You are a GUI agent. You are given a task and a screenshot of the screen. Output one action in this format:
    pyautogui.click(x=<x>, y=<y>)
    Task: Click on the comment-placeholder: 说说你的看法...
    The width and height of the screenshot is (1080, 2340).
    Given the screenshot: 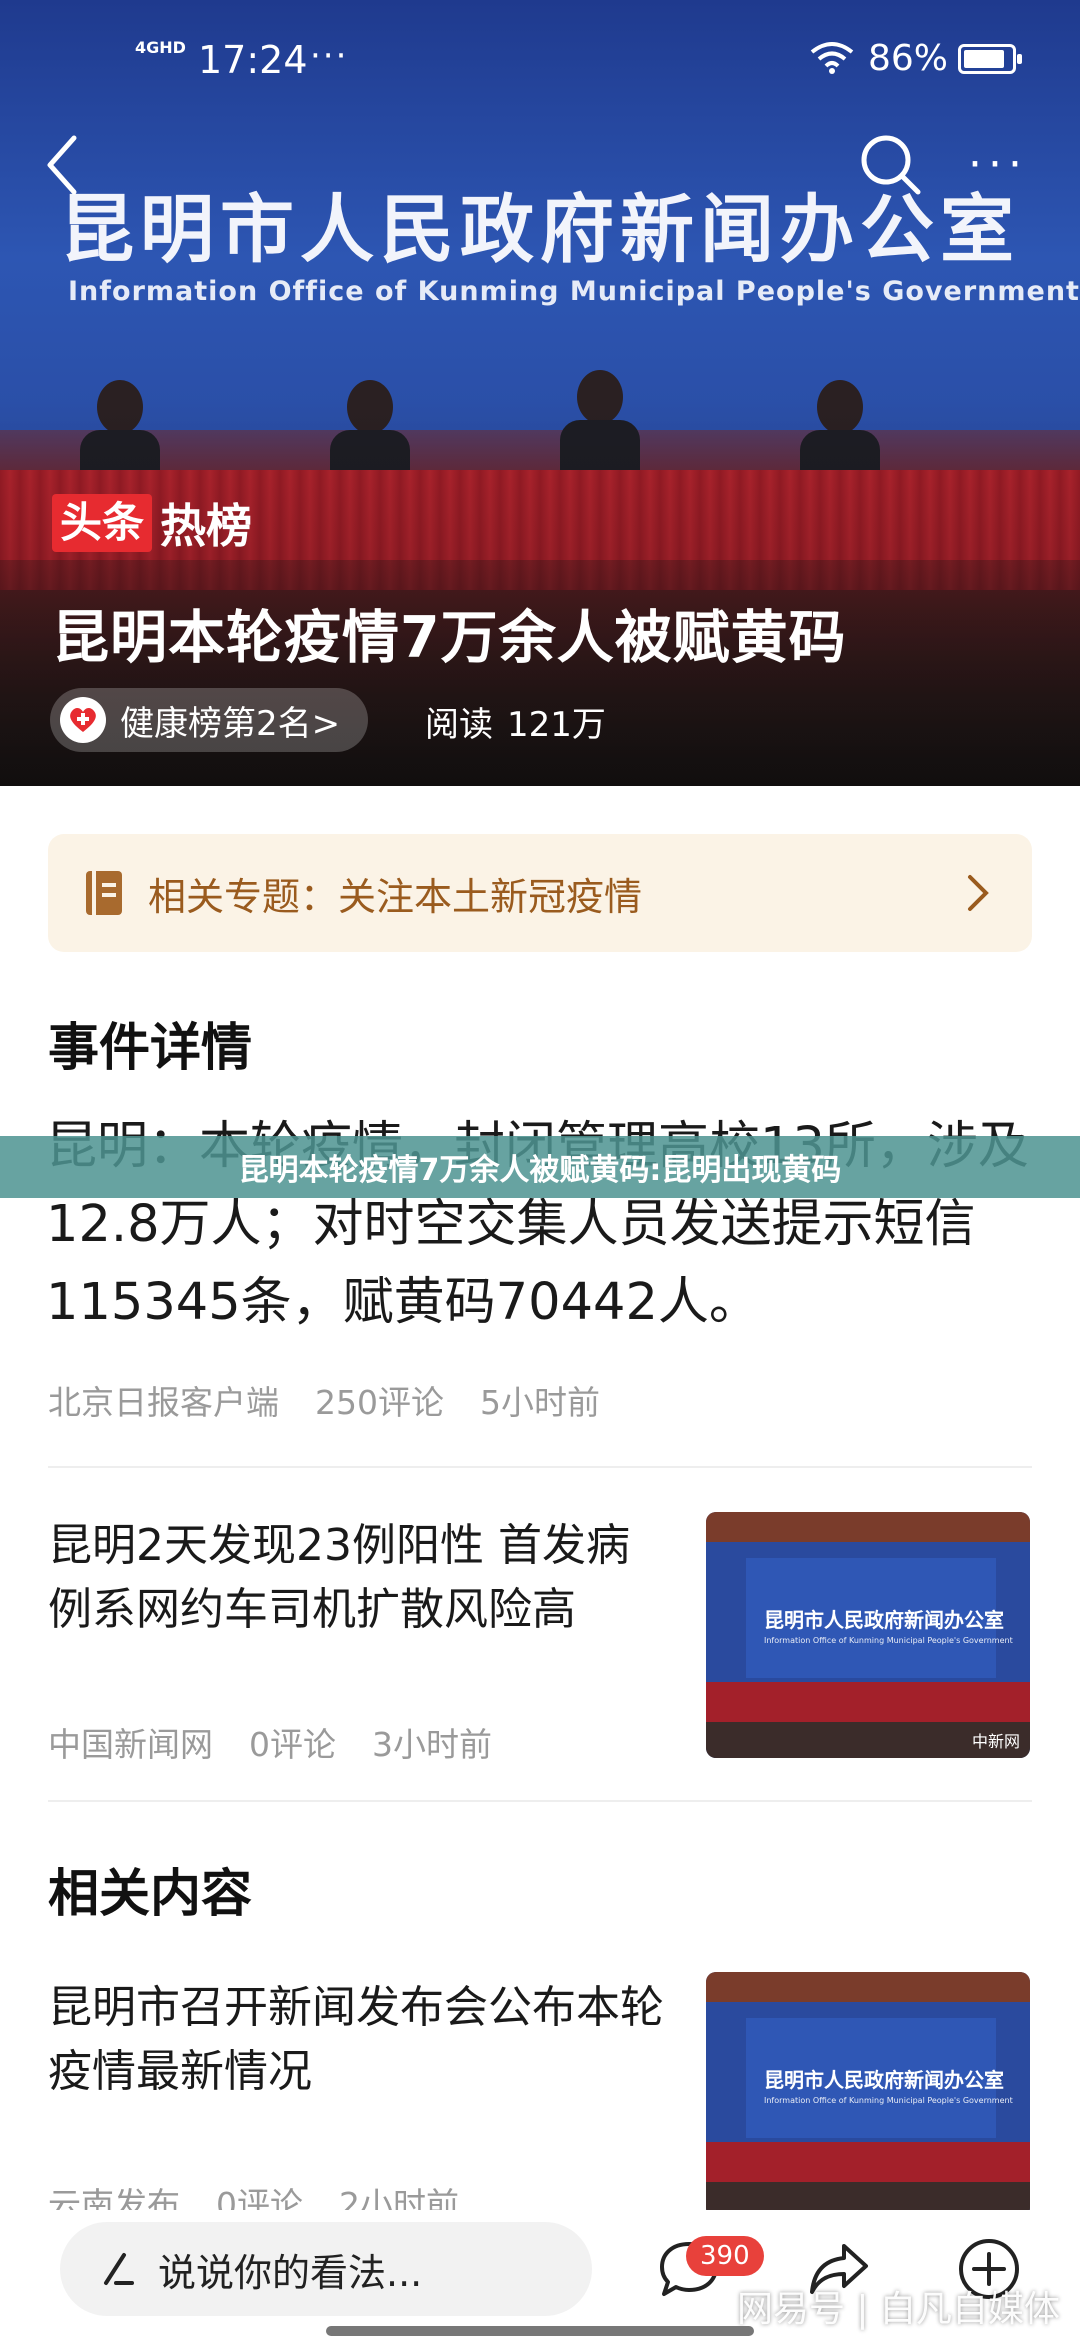 What is the action you would take?
    pyautogui.click(x=290, y=2272)
    